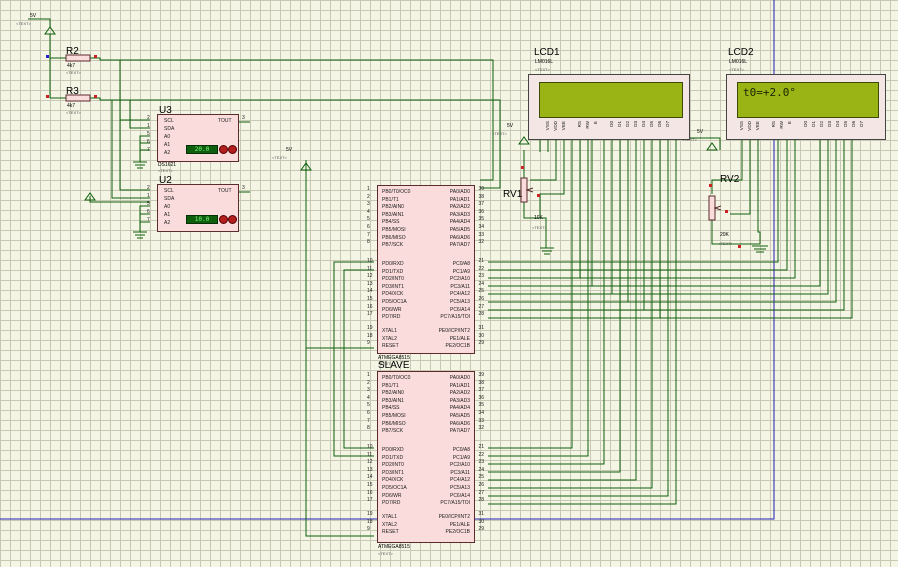 The width and height of the screenshot is (898, 567). Describe the element at coordinates (393, 207) in the screenshot. I see `mcu-master-pin-left: PB2/AIN0` at that location.